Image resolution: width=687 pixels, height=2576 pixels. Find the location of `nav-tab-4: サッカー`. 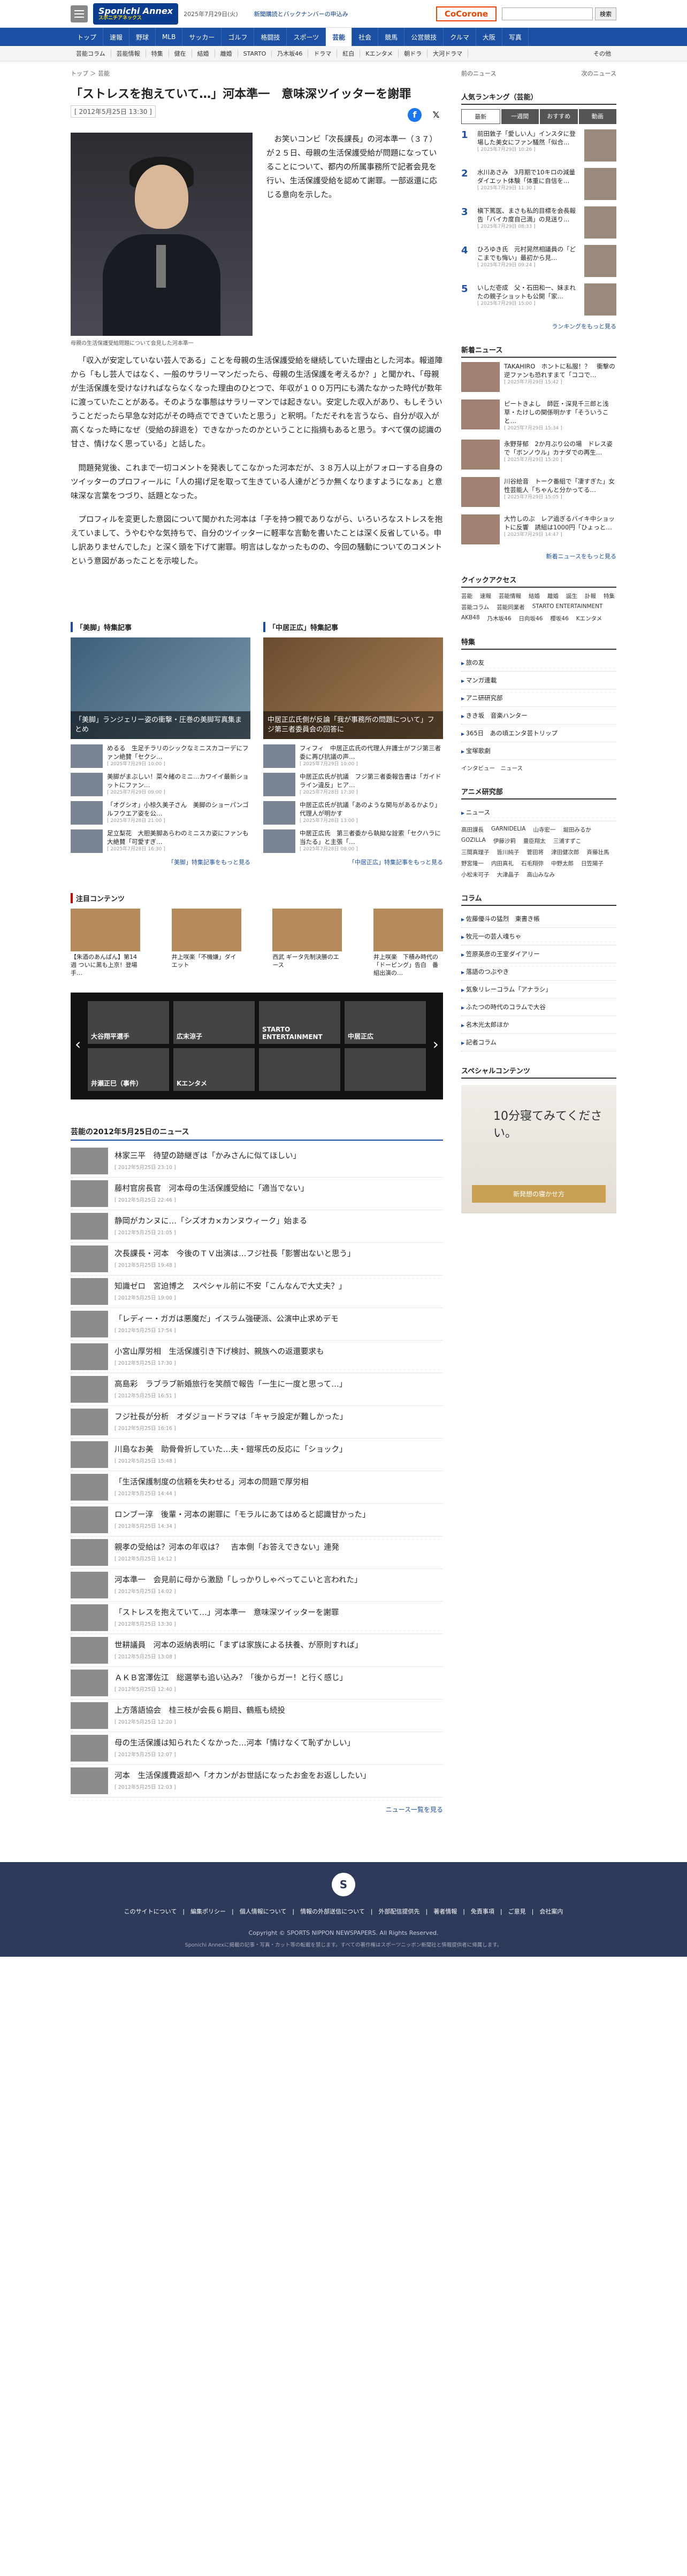

nav-tab-4: サッカー is located at coordinates (202, 37).